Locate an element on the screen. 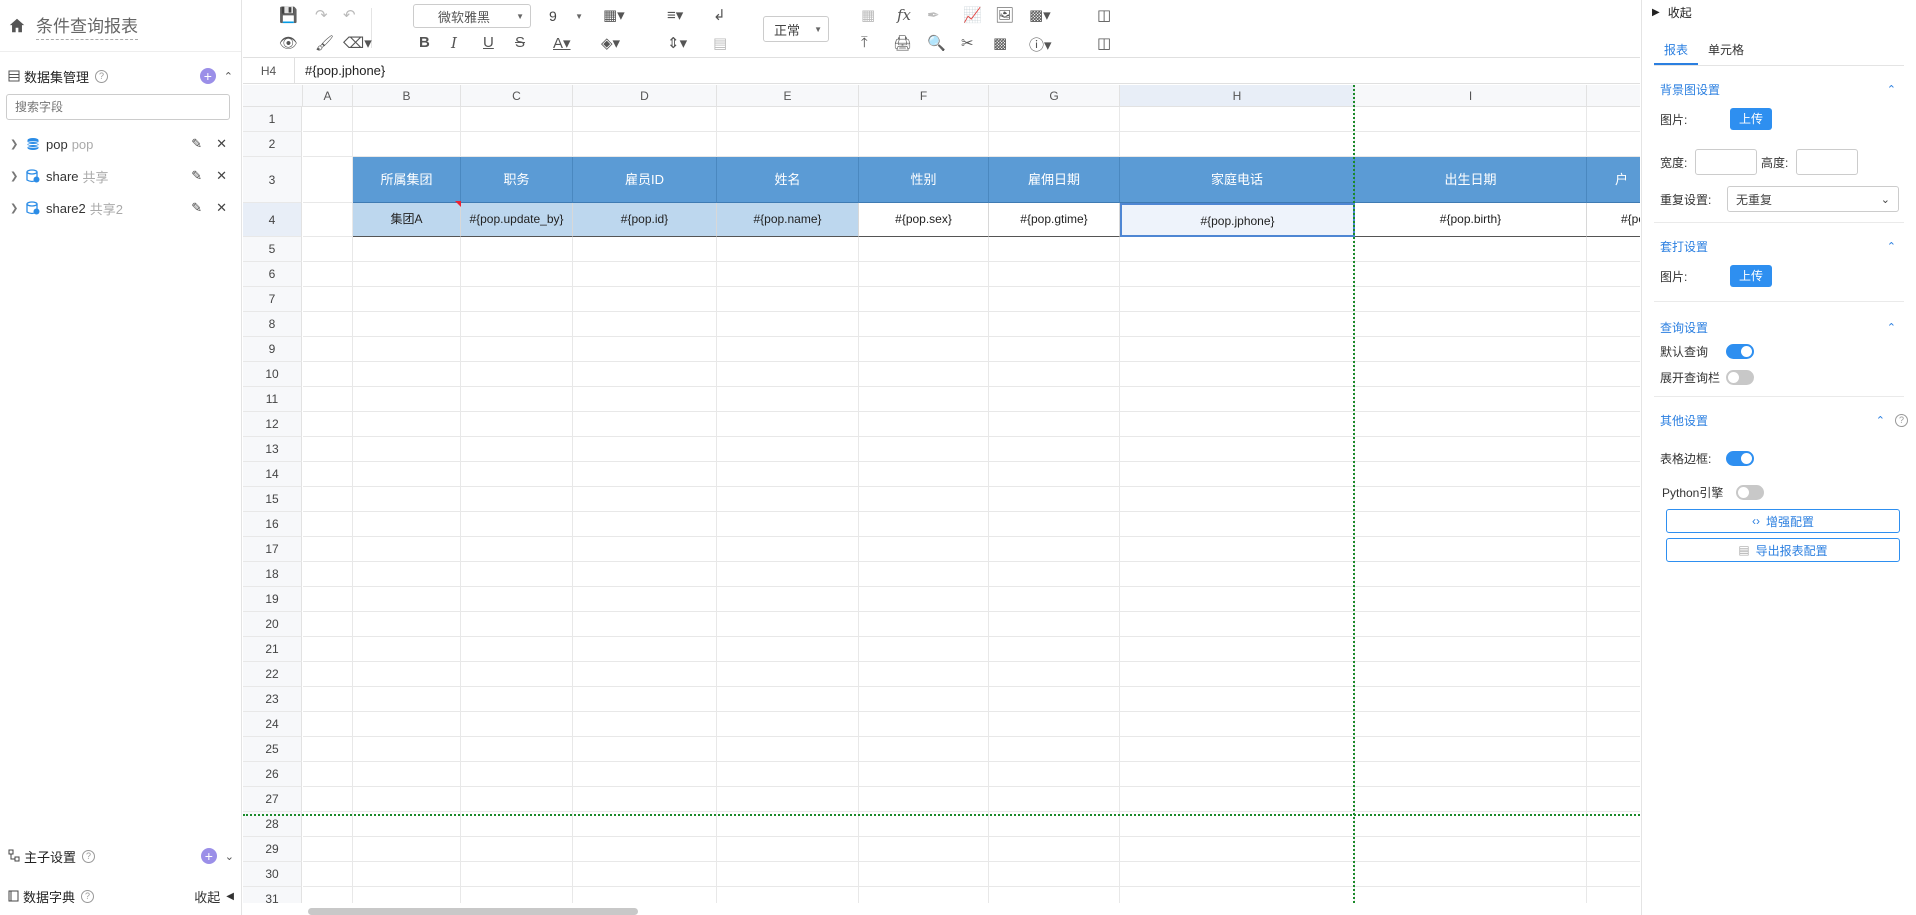  font-family-select: 微软雅黑 ▼ is located at coordinates (472, 16).